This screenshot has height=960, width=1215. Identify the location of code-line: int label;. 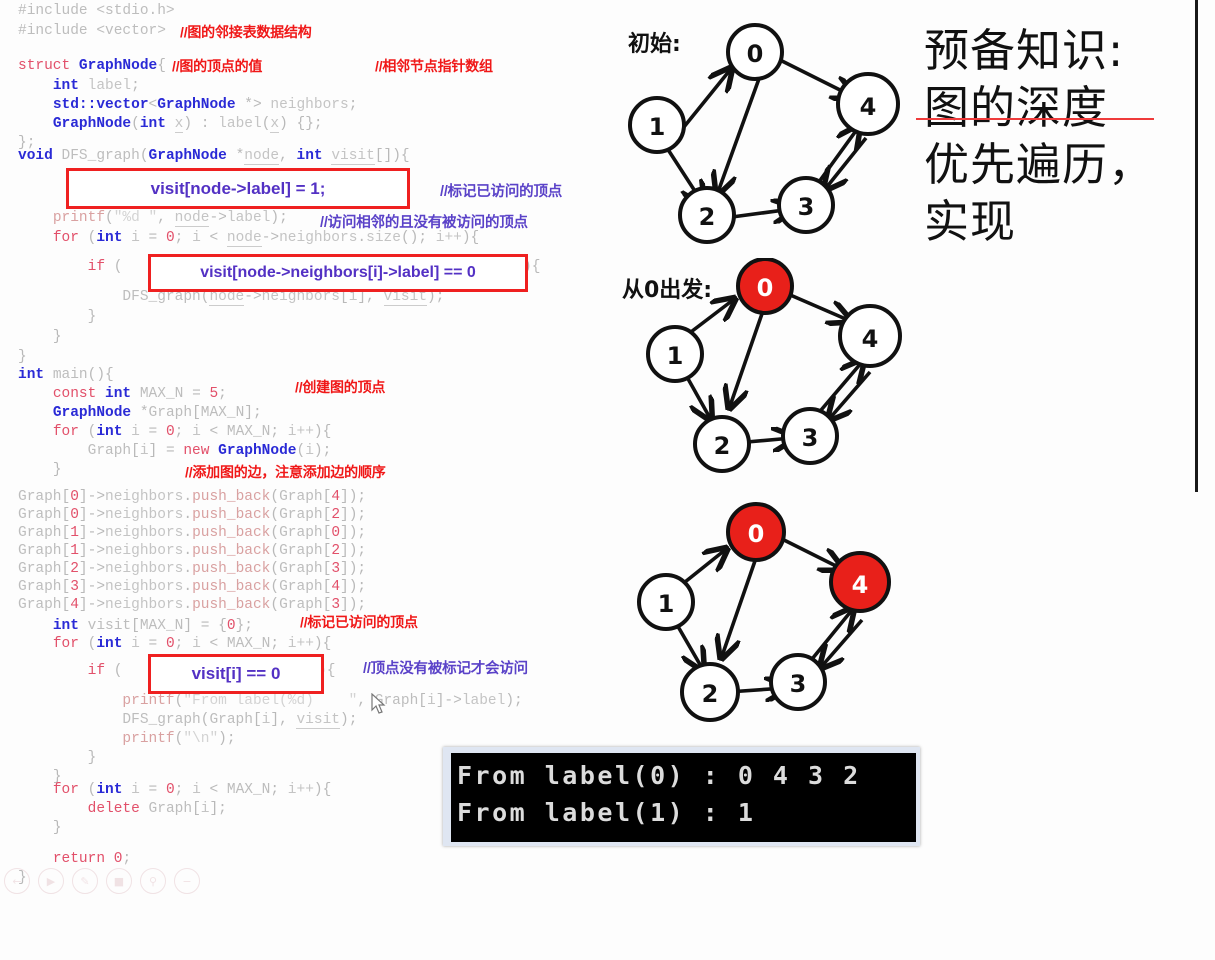
(96, 86).